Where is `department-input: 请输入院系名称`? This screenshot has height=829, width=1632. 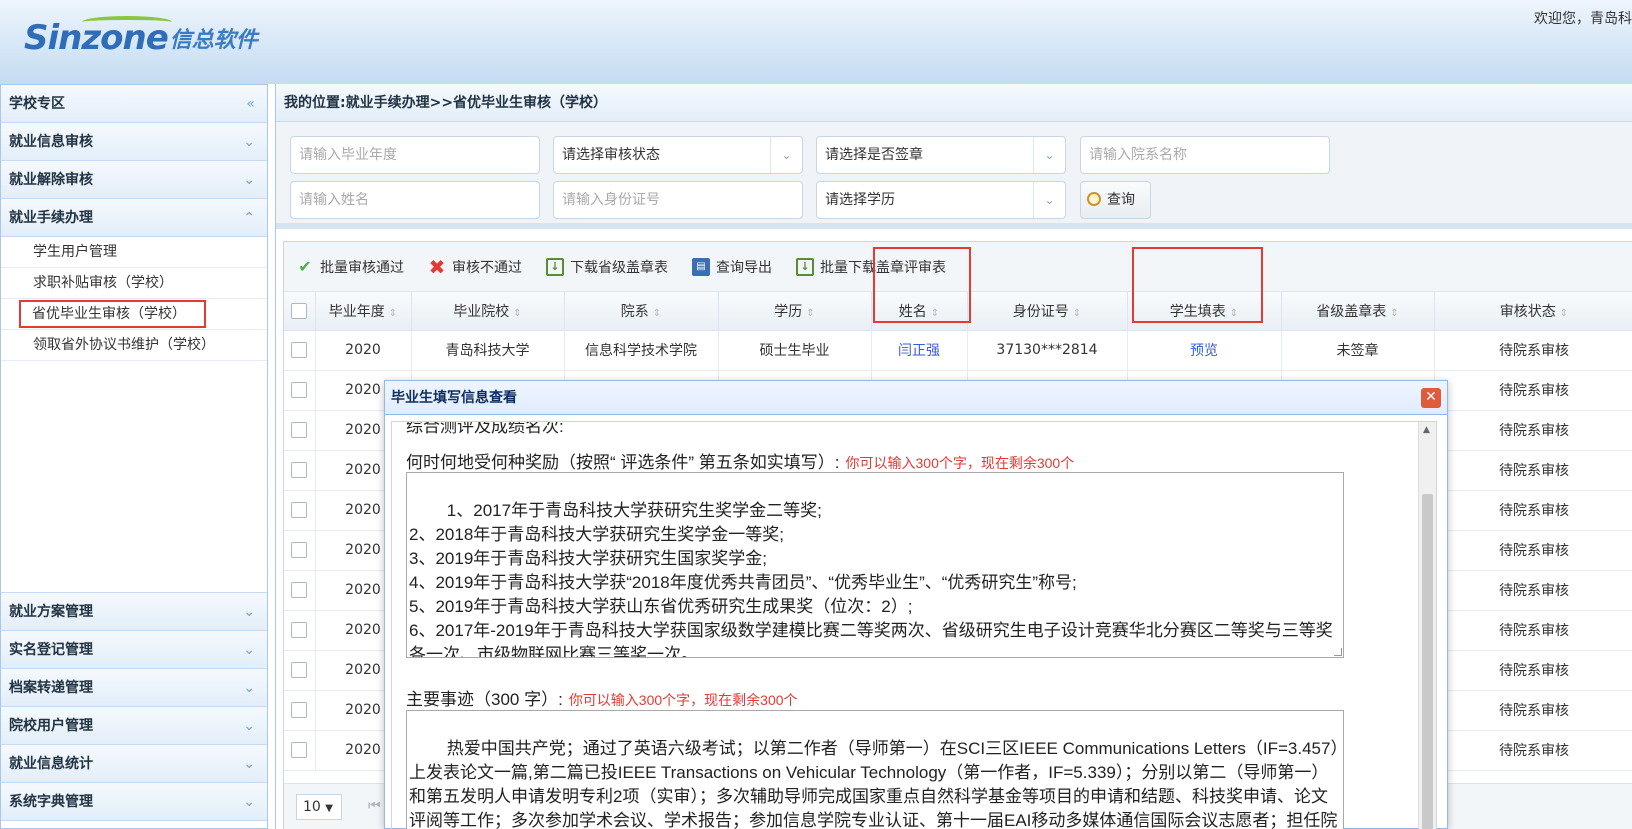
department-input: 请输入院系名称 is located at coordinates (1205, 155).